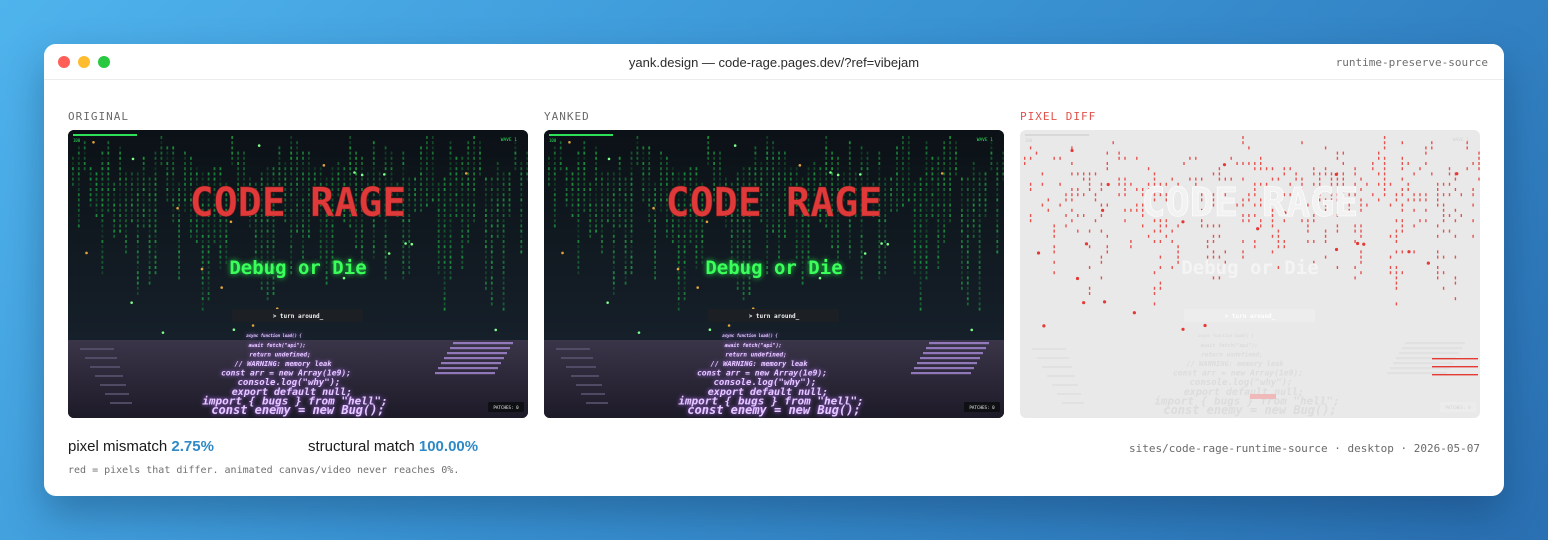 The width and height of the screenshot is (1548, 540). What do you see at coordinates (98, 116) in the screenshot?
I see `panel-label-original: ORIGINAL` at bounding box center [98, 116].